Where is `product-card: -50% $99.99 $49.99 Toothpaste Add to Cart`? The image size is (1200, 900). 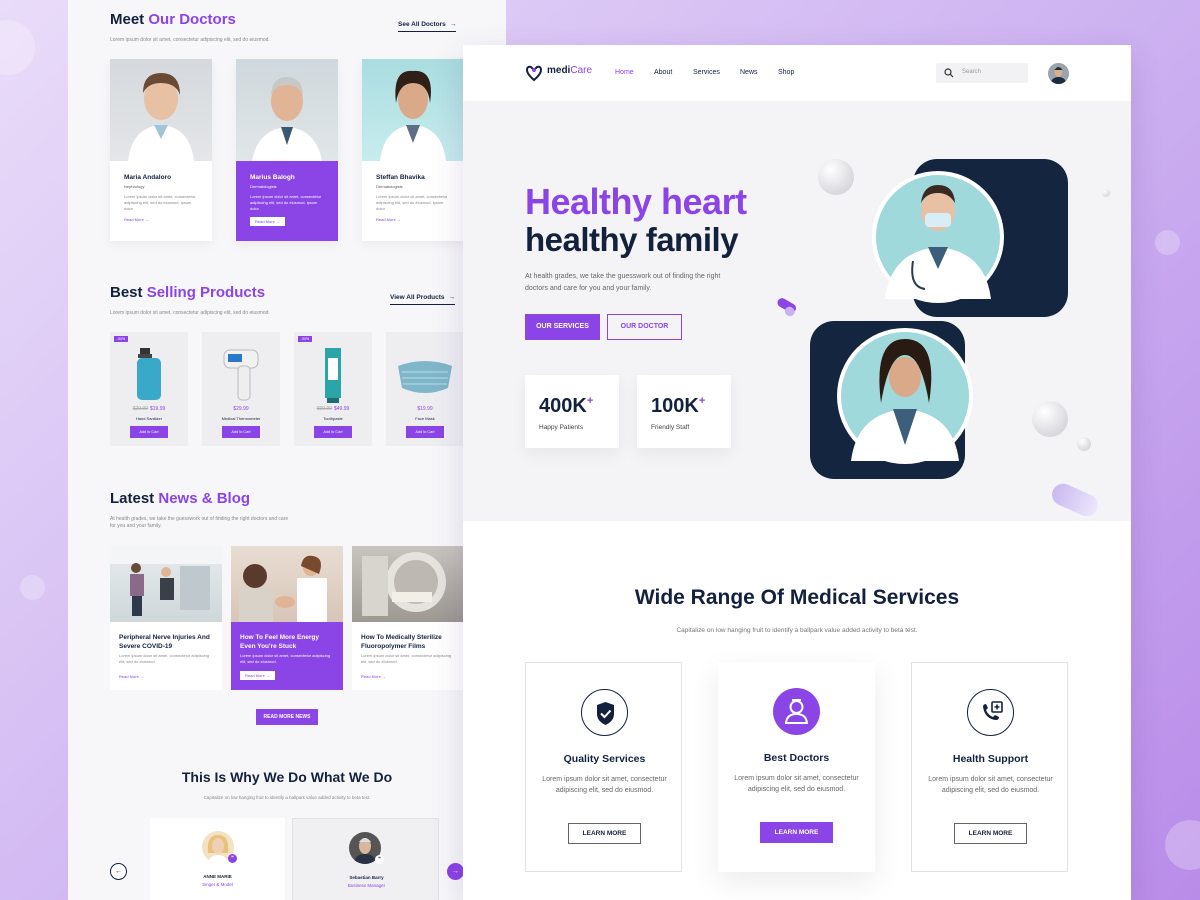
product-card: -50% $99.99 $49.99 Toothpaste Add to Cart is located at coordinates (333, 389).